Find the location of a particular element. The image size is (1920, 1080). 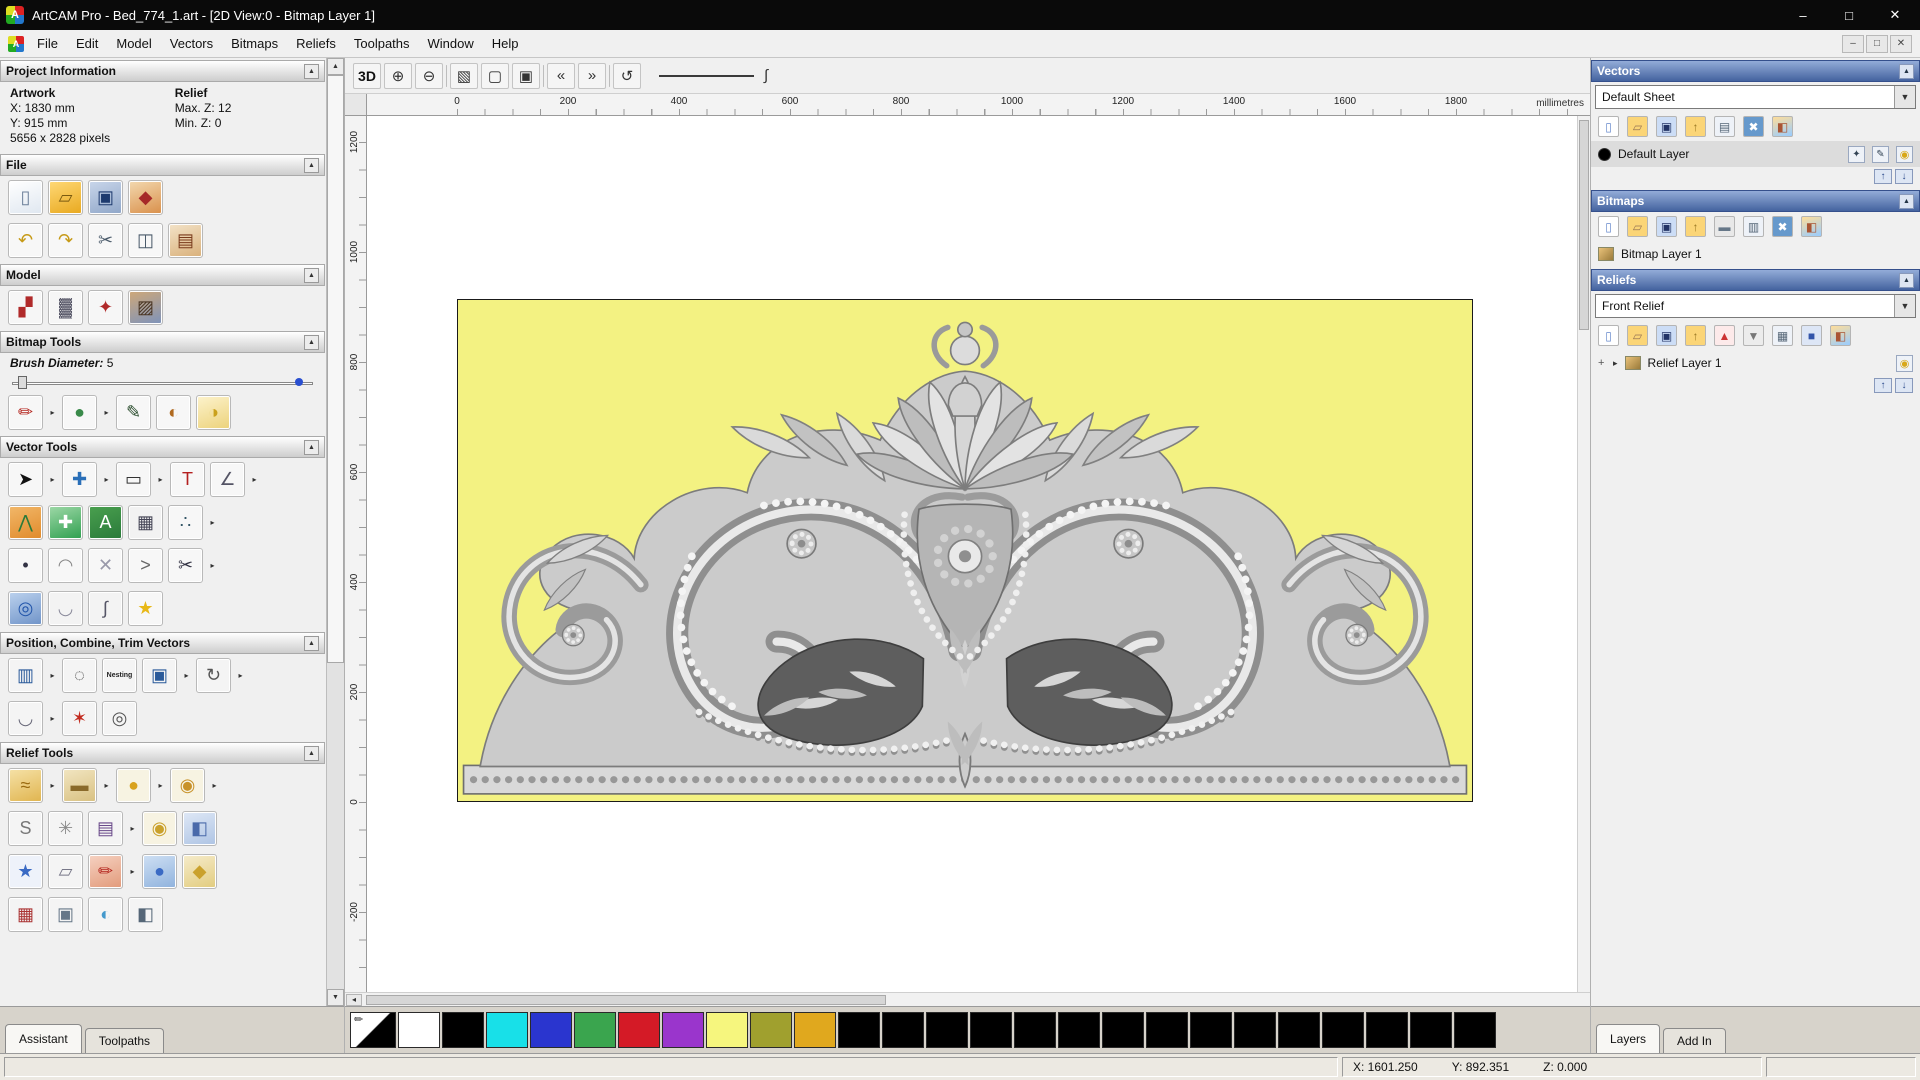

paint-icon: ✏ is located at coordinates (25, 412).